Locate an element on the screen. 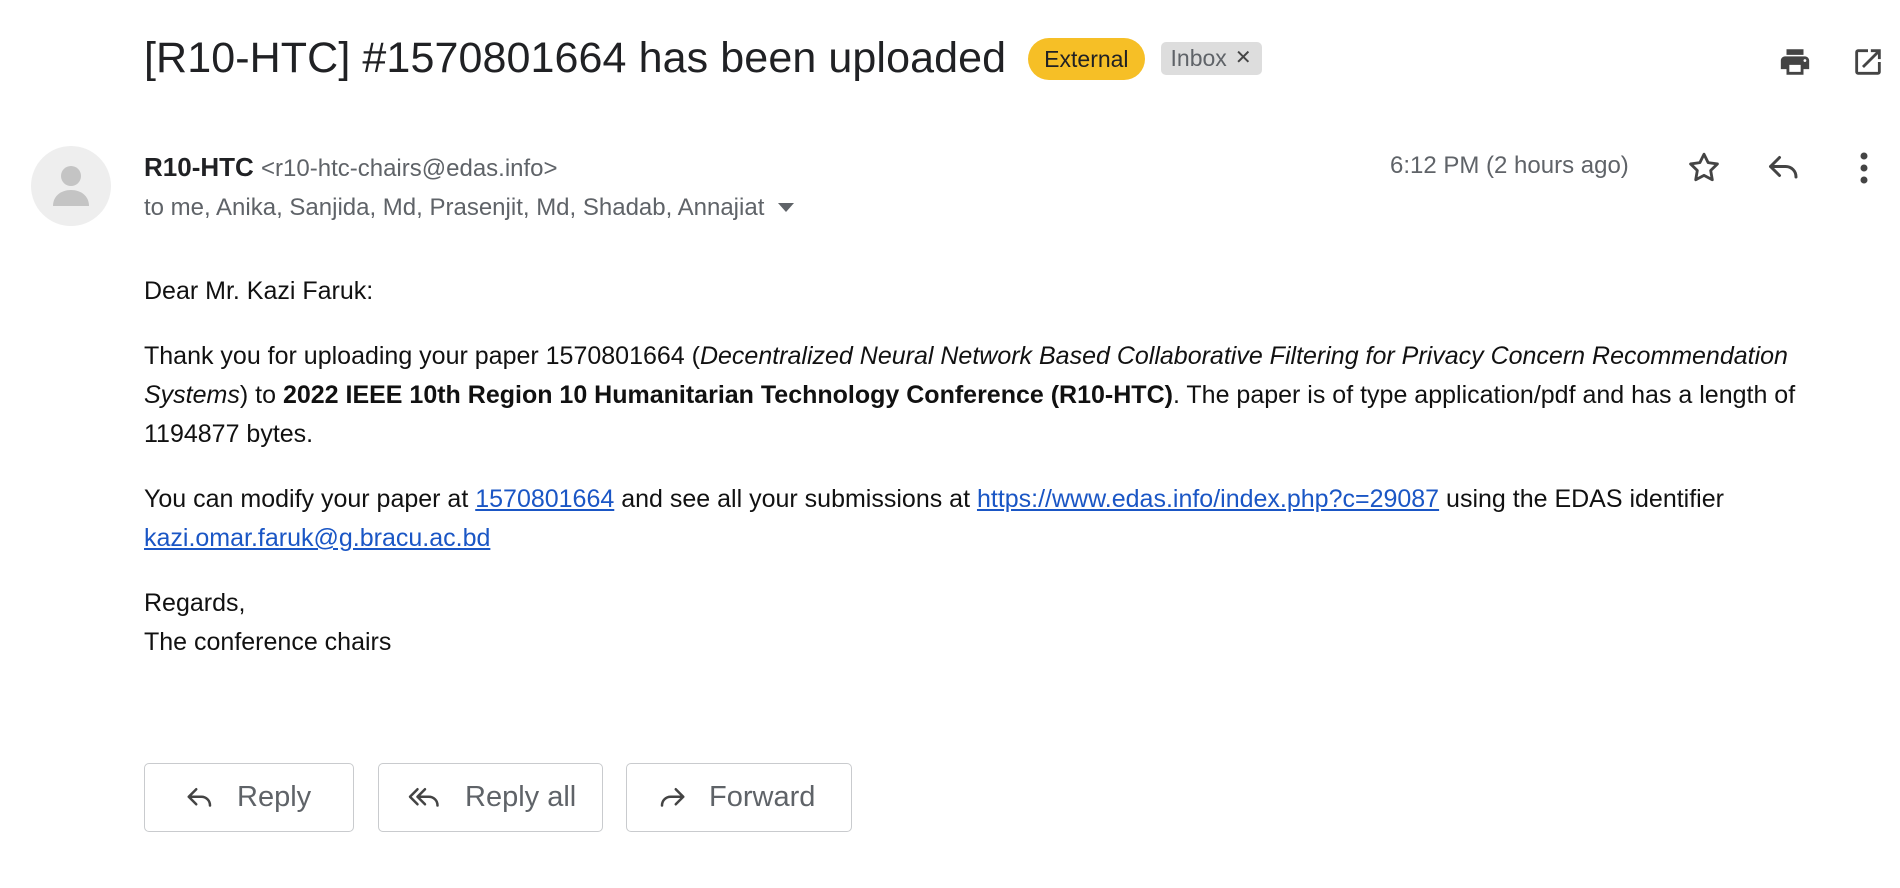  reply-button-label: Reply is located at coordinates (274, 797).